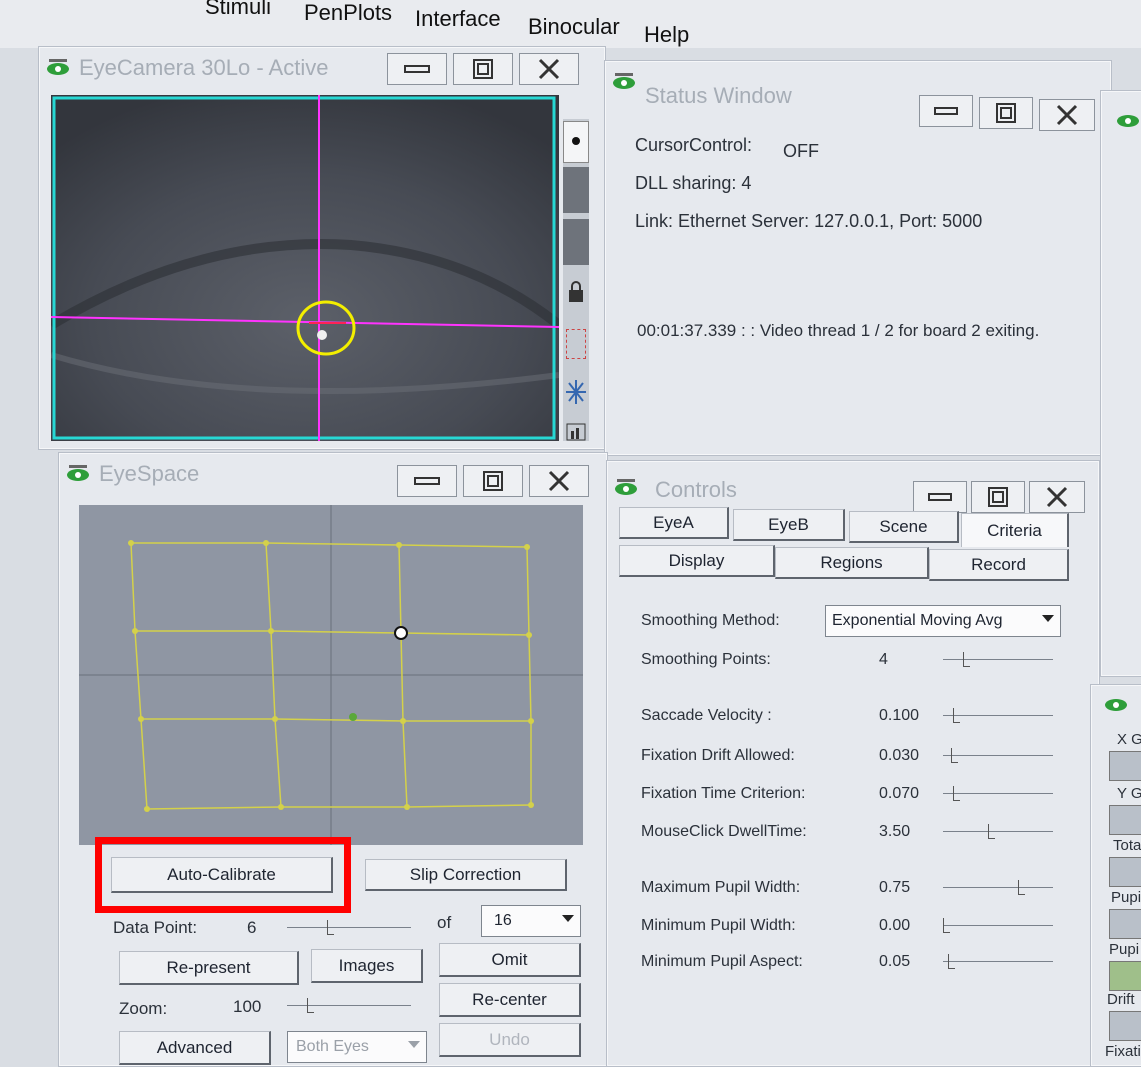  What do you see at coordinates (666, 35) in the screenshot?
I see `menu-item-help: Help` at bounding box center [666, 35].